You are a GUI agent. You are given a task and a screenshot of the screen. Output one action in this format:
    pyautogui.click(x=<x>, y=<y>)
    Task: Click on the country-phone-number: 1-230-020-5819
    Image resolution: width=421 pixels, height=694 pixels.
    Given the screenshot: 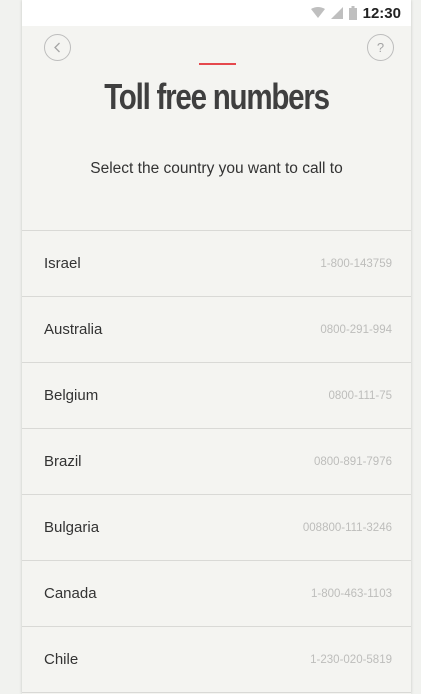 What is the action you would take?
    pyautogui.click(x=351, y=659)
    